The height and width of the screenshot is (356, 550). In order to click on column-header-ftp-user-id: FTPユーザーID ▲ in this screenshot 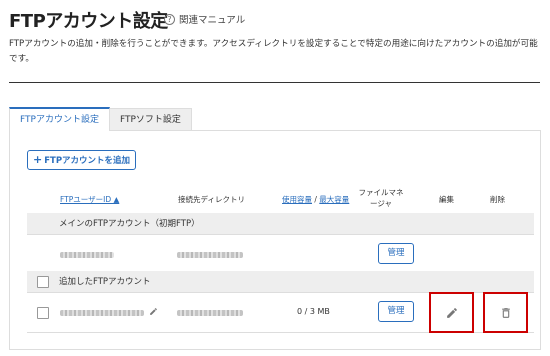, I will do `click(89, 199)`.